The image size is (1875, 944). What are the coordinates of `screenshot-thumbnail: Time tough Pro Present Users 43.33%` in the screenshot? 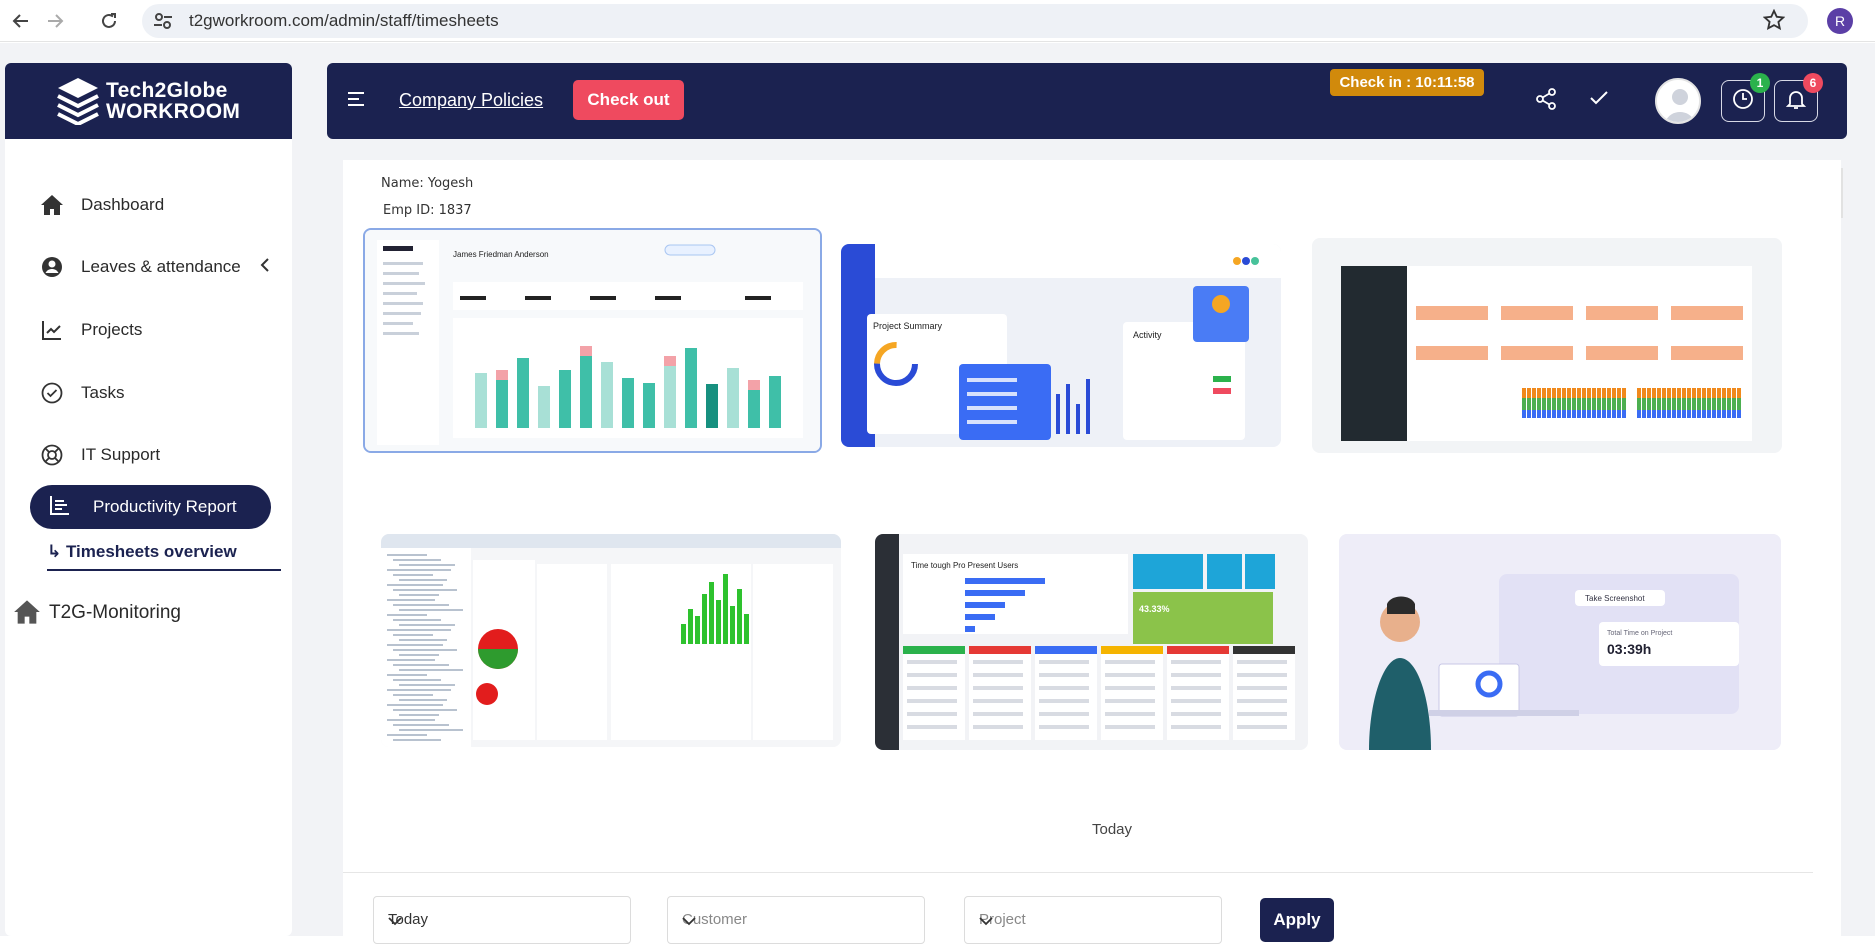 It's located at (1091, 642).